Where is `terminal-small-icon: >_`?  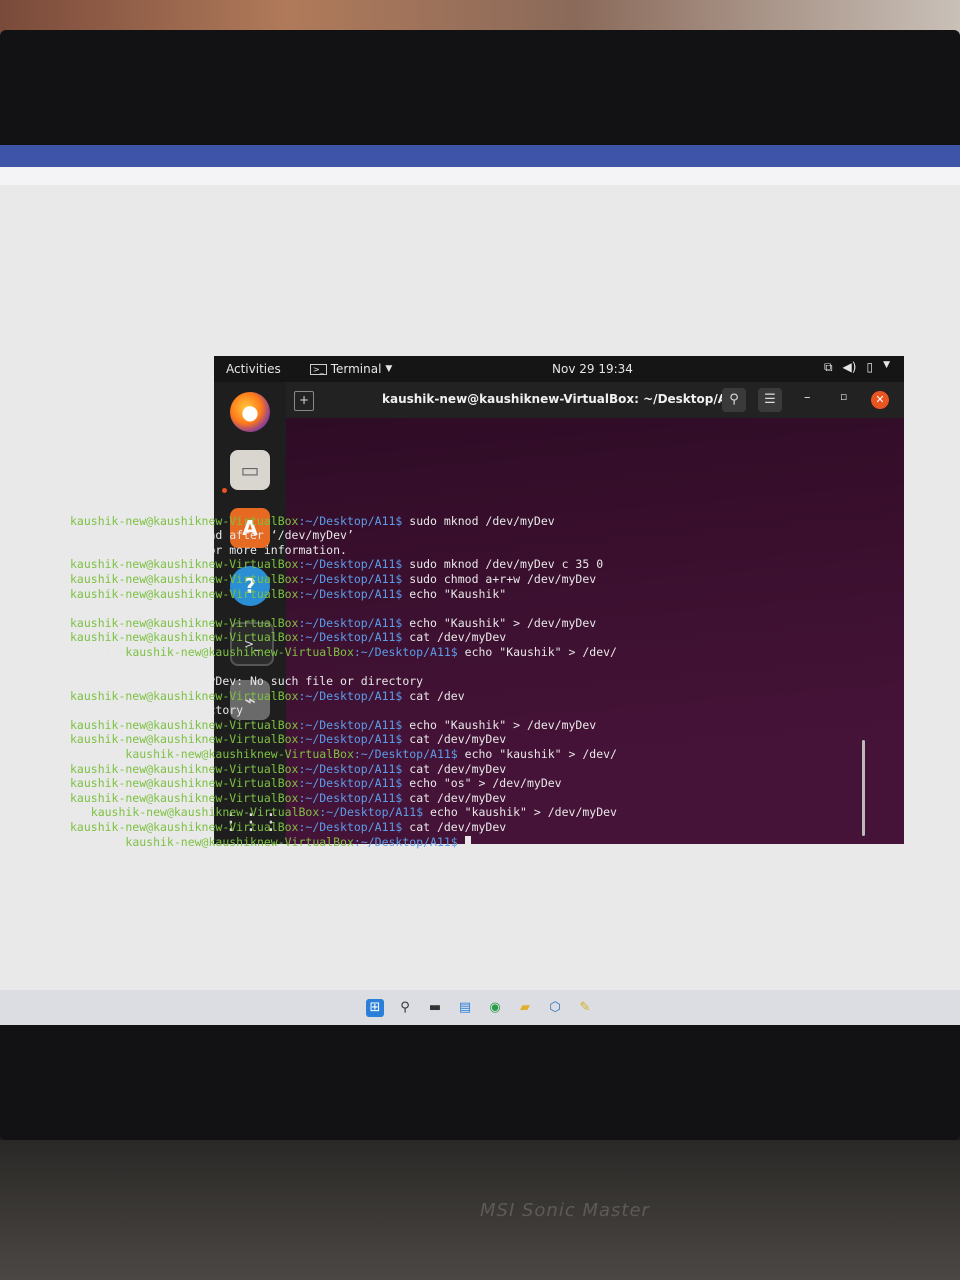 terminal-small-icon: >_ is located at coordinates (318, 369).